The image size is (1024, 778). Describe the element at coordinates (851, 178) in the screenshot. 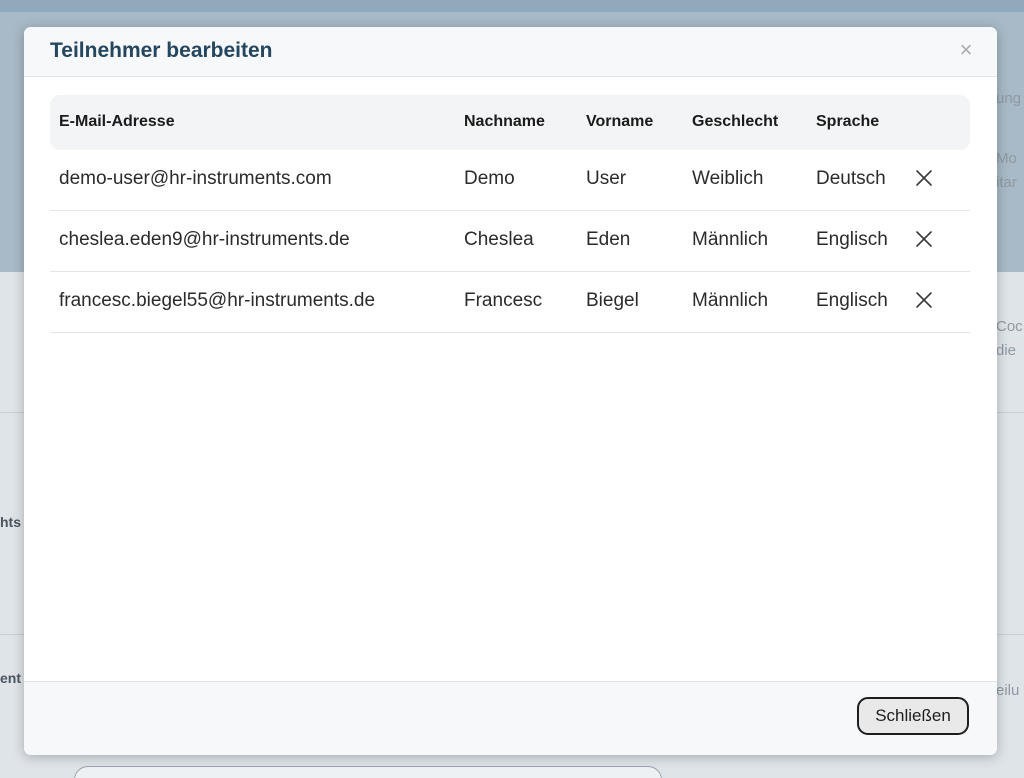

I see `cell-language: Deutsch` at that location.